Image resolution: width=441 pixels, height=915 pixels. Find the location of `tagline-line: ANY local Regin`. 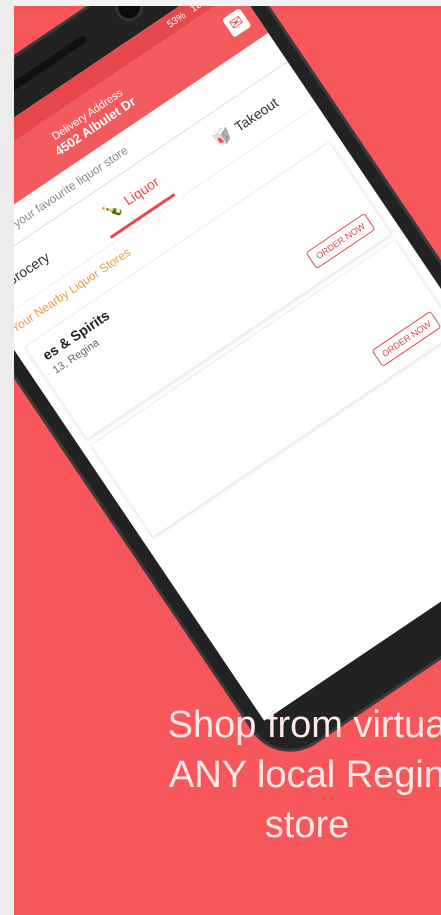

tagline-line: ANY local Regin is located at coordinates (304, 775).